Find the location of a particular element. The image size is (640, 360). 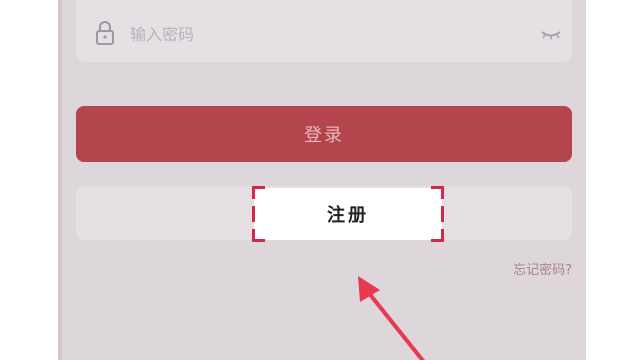

register-highlight-box: 注册 is located at coordinates (348, 214).